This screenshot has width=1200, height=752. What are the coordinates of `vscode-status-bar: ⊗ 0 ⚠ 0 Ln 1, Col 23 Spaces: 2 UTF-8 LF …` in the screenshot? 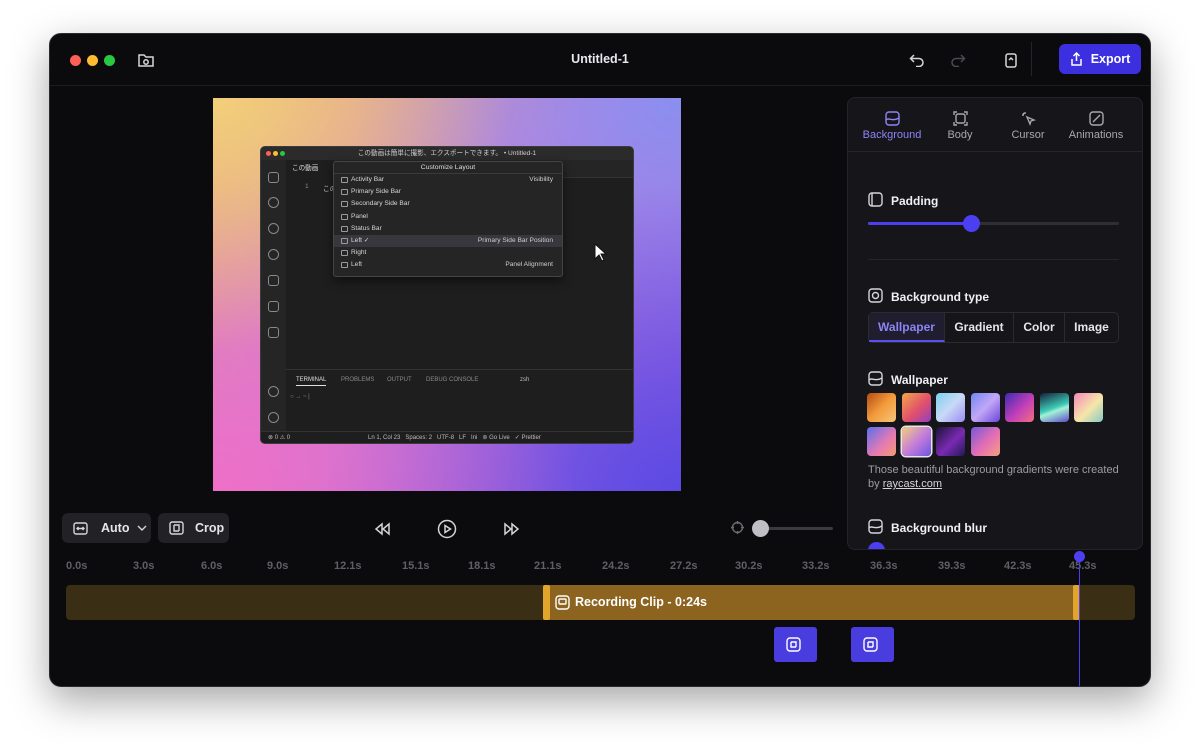 It's located at (447, 437).